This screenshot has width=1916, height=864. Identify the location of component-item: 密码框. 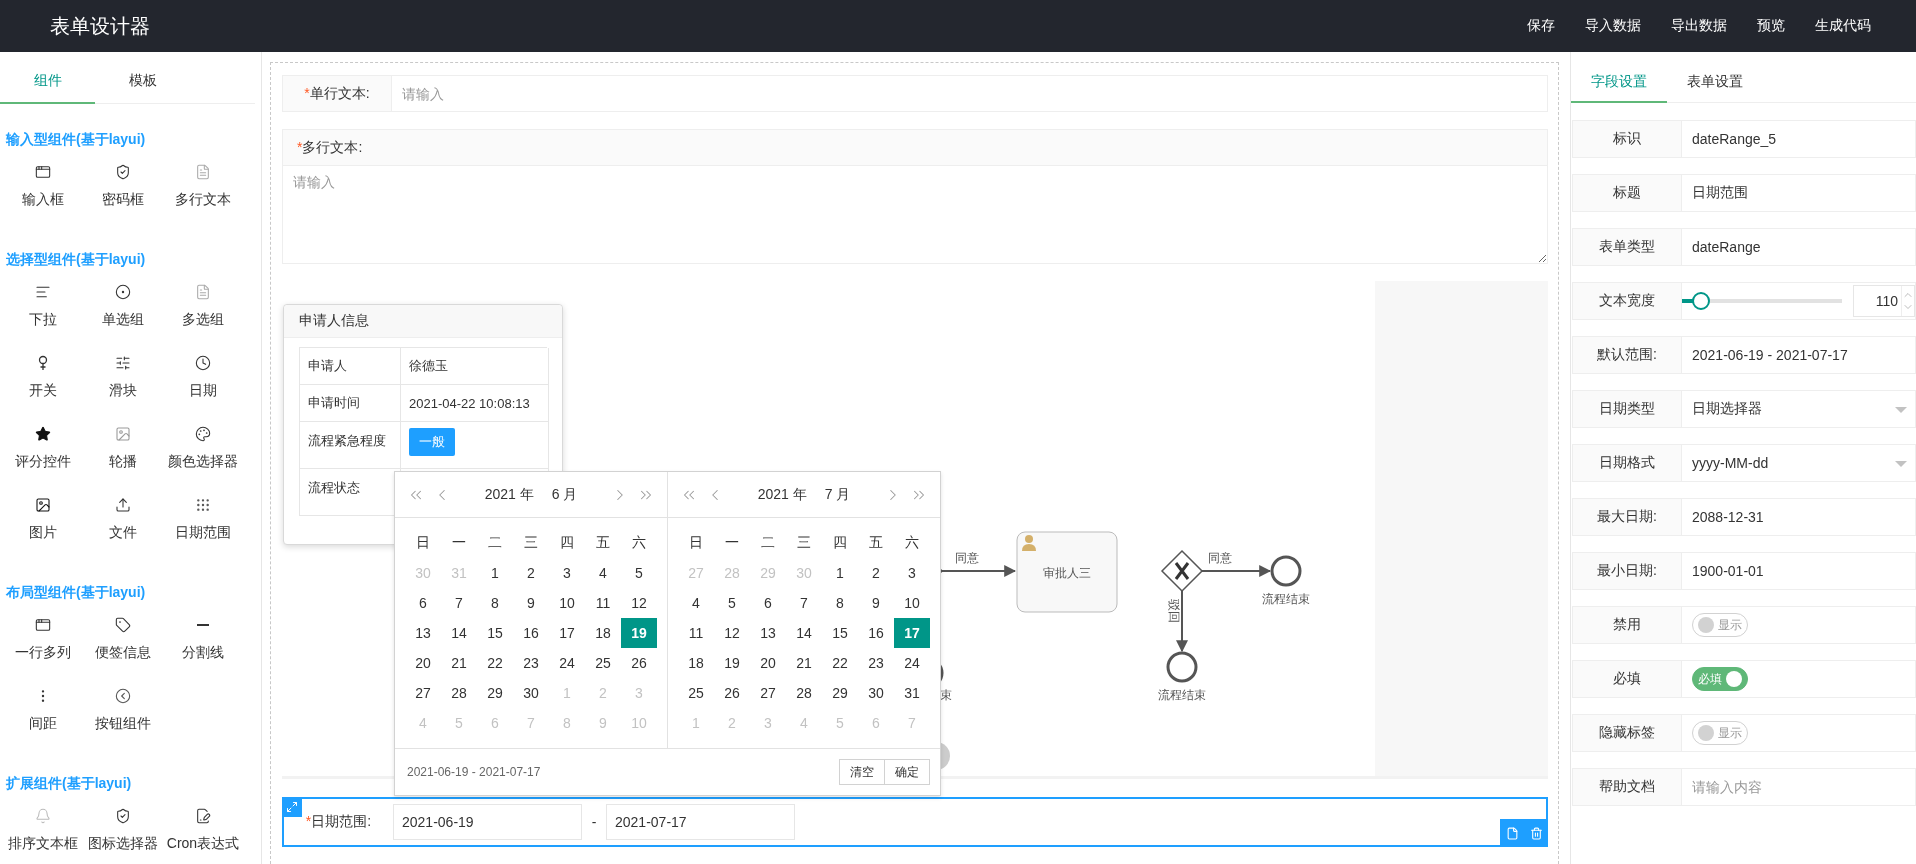
(123, 199).